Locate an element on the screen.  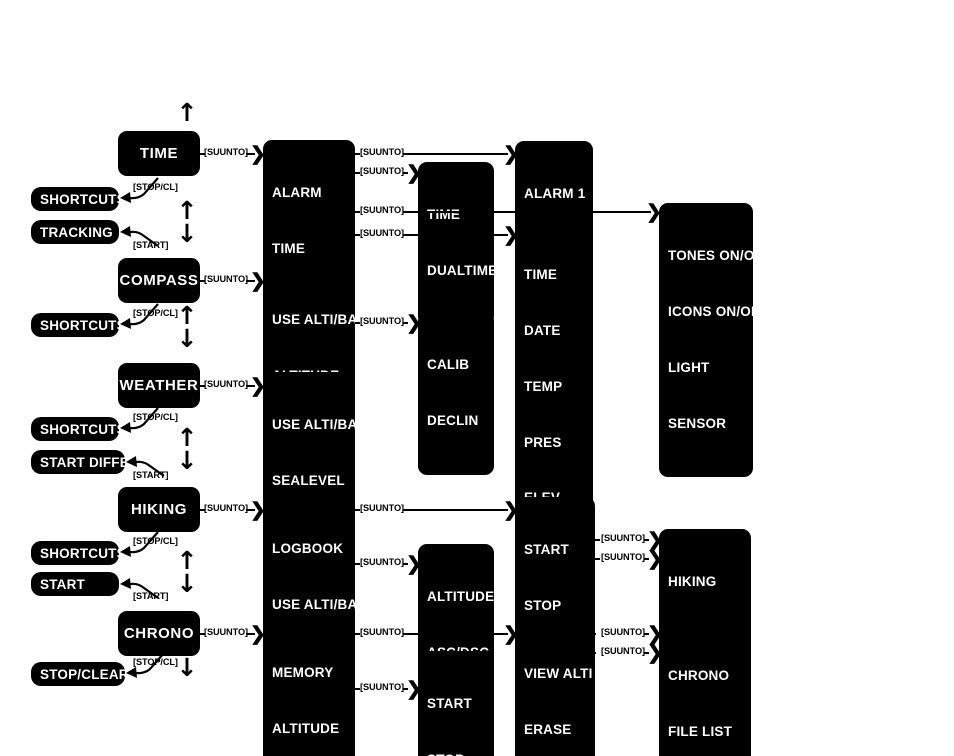
menu-item-unit-time: TIME is located at coordinates (554, 275).